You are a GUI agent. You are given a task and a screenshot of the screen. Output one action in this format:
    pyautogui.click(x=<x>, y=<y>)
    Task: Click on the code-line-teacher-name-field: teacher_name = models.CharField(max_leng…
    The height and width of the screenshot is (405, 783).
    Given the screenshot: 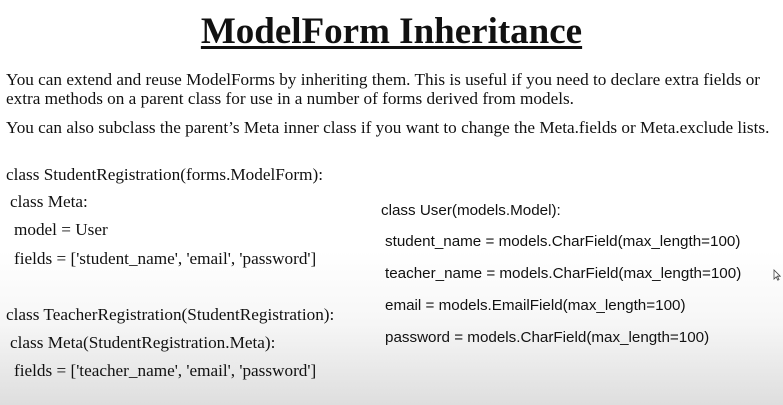 What is the action you would take?
    pyautogui.click(x=563, y=273)
    